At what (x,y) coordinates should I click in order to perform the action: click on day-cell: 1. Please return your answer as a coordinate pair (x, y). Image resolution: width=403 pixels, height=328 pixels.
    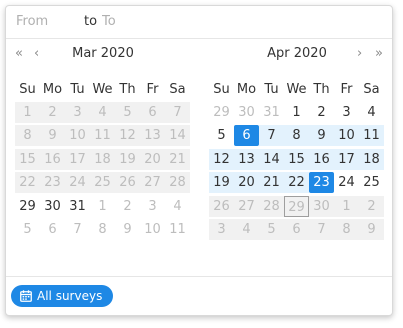
    Looking at the image, I should click on (296, 112).